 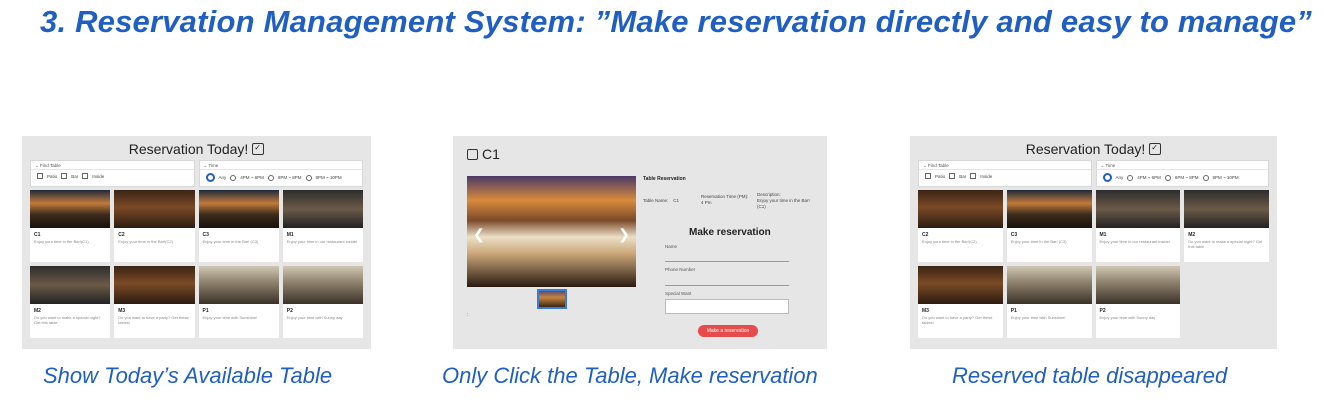 What do you see at coordinates (671, 246) in the screenshot?
I see `name-label: Name` at bounding box center [671, 246].